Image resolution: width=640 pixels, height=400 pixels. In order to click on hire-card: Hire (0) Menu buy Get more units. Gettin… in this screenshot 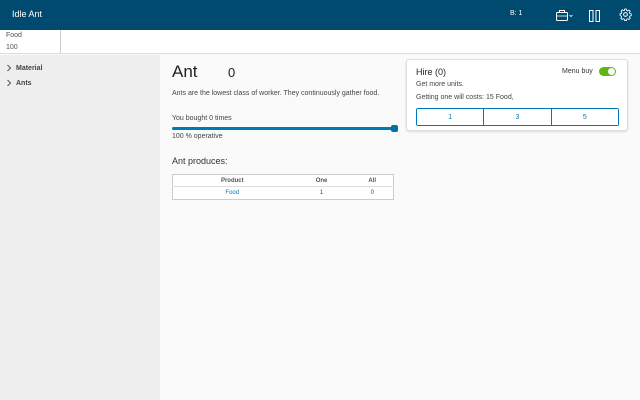, I will do `click(517, 95)`.